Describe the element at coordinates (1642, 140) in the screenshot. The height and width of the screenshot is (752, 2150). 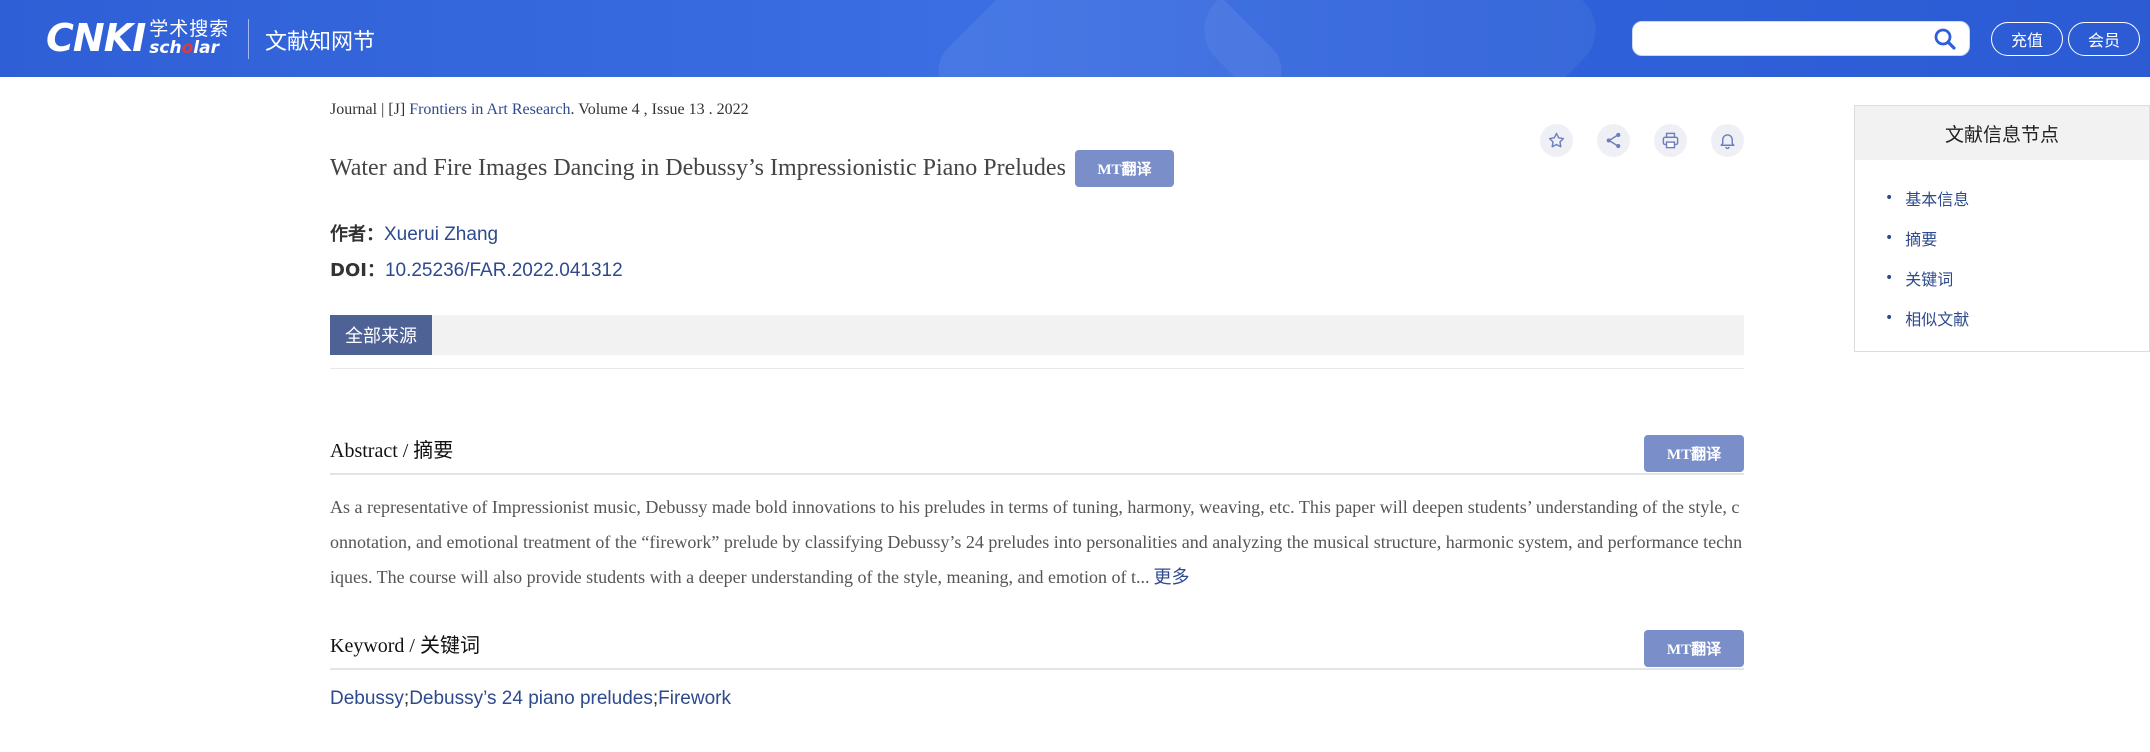
I see `article-actions` at that location.